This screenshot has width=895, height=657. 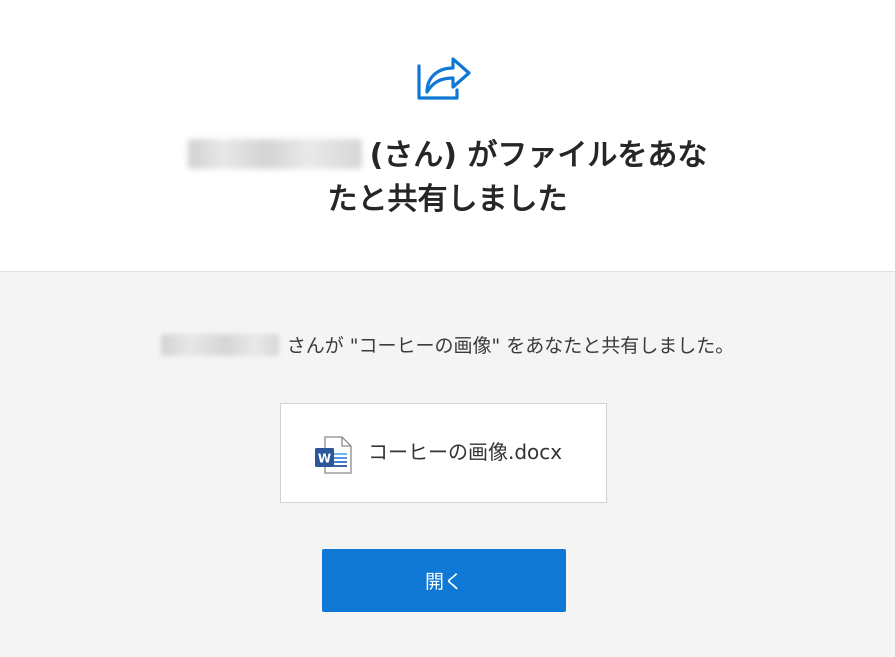 What do you see at coordinates (219, 344) in the screenshot?
I see `sender-name-redacted-small` at bounding box center [219, 344].